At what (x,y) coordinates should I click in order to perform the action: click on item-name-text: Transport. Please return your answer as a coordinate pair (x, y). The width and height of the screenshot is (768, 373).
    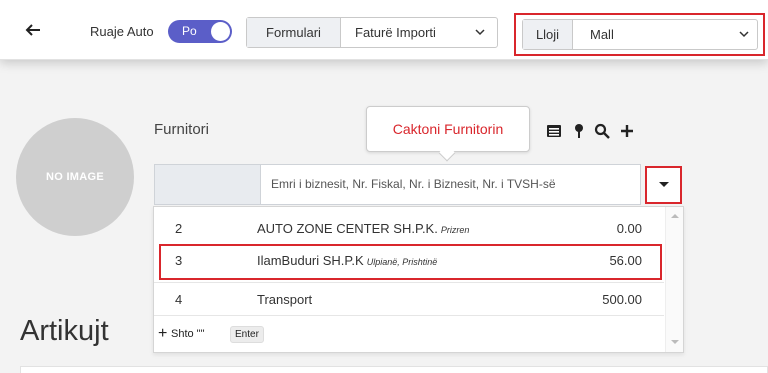
    Looking at the image, I should click on (285, 299).